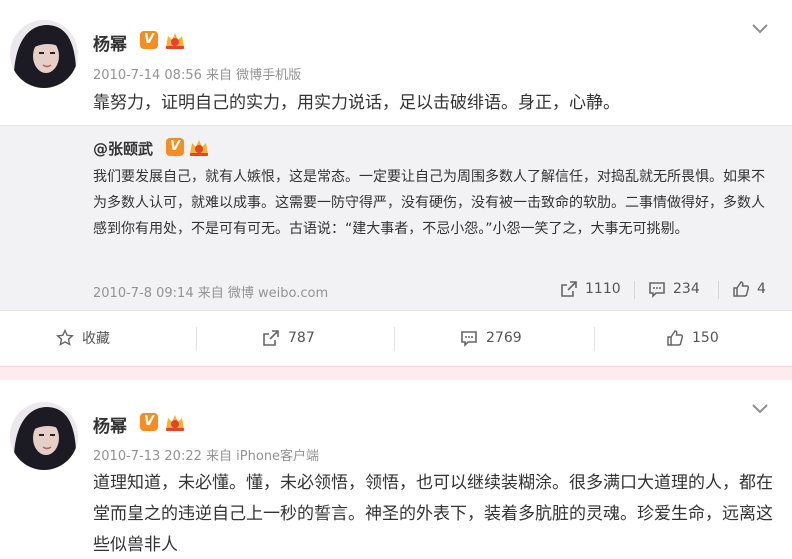 The width and height of the screenshot is (792, 559). I want to click on post-source: 微博手机版, so click(268, 75).